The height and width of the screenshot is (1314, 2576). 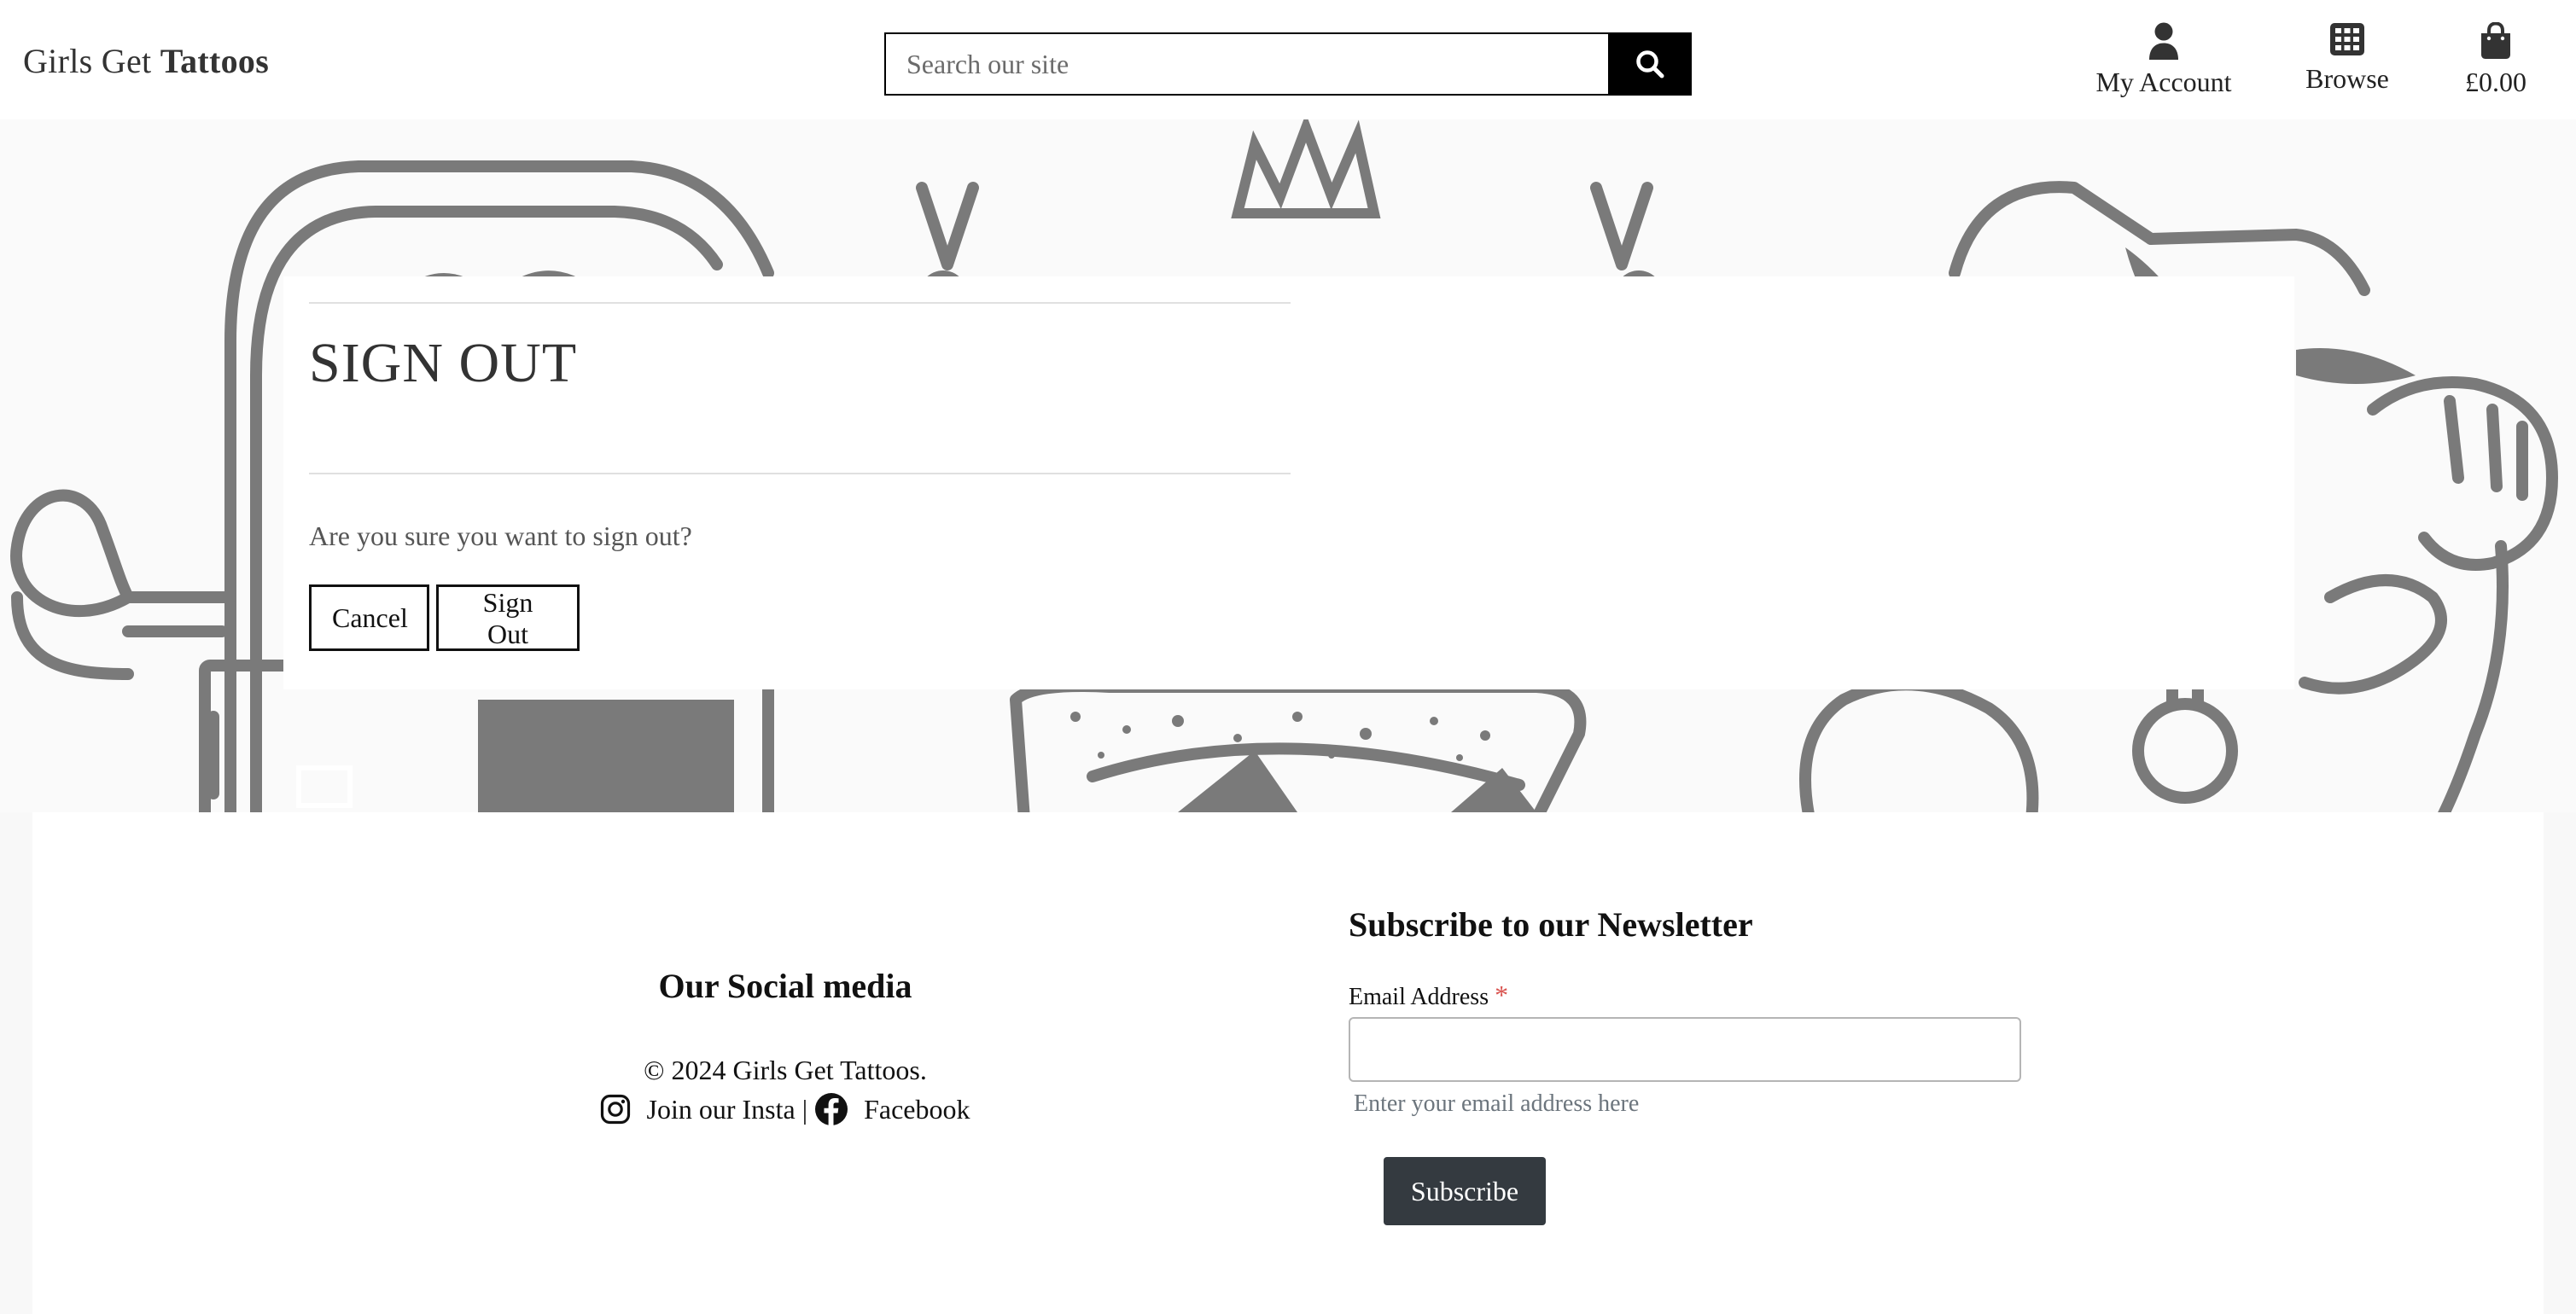 I want to click on search-input, so click(x=1246, y=64).